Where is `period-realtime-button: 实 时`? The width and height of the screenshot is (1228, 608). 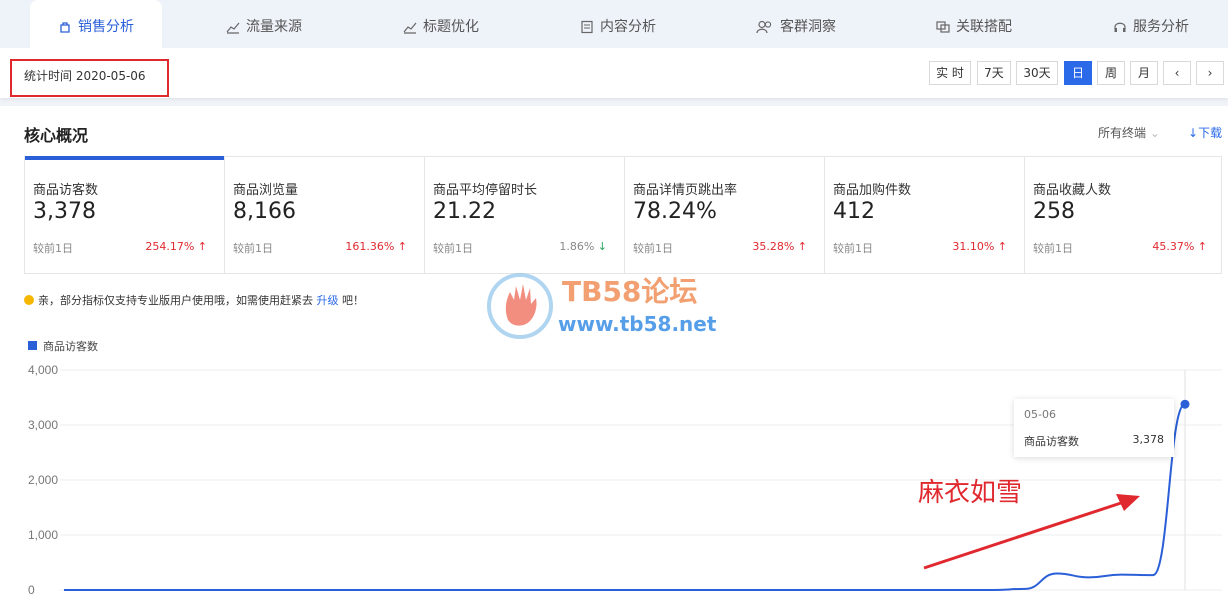 period-realtime-button: 实 时 is located at coordinates (950, 73).